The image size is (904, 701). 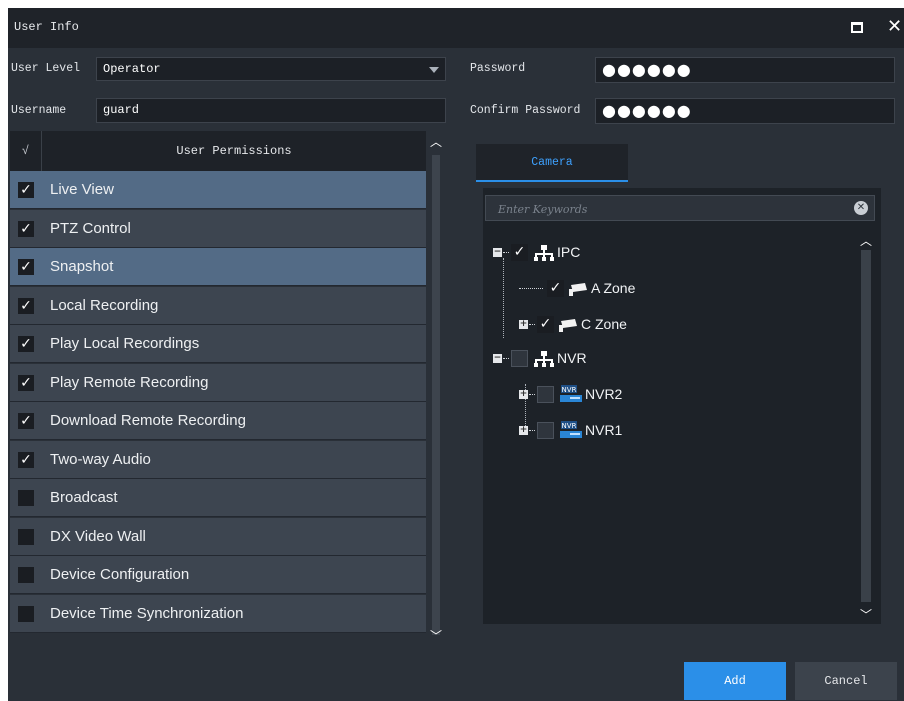 What do you see at coordinates (125, 343) in the screenshot?
I see `permission-label: Play Local Recordings` at bounding box center [125, 343].